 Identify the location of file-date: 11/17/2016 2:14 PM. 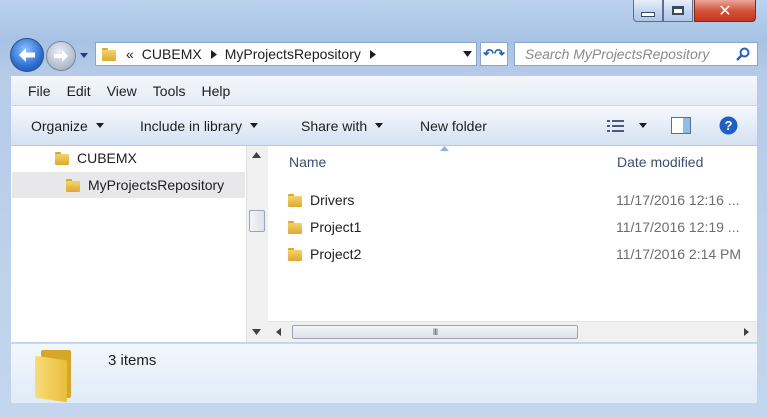
(679, 254).